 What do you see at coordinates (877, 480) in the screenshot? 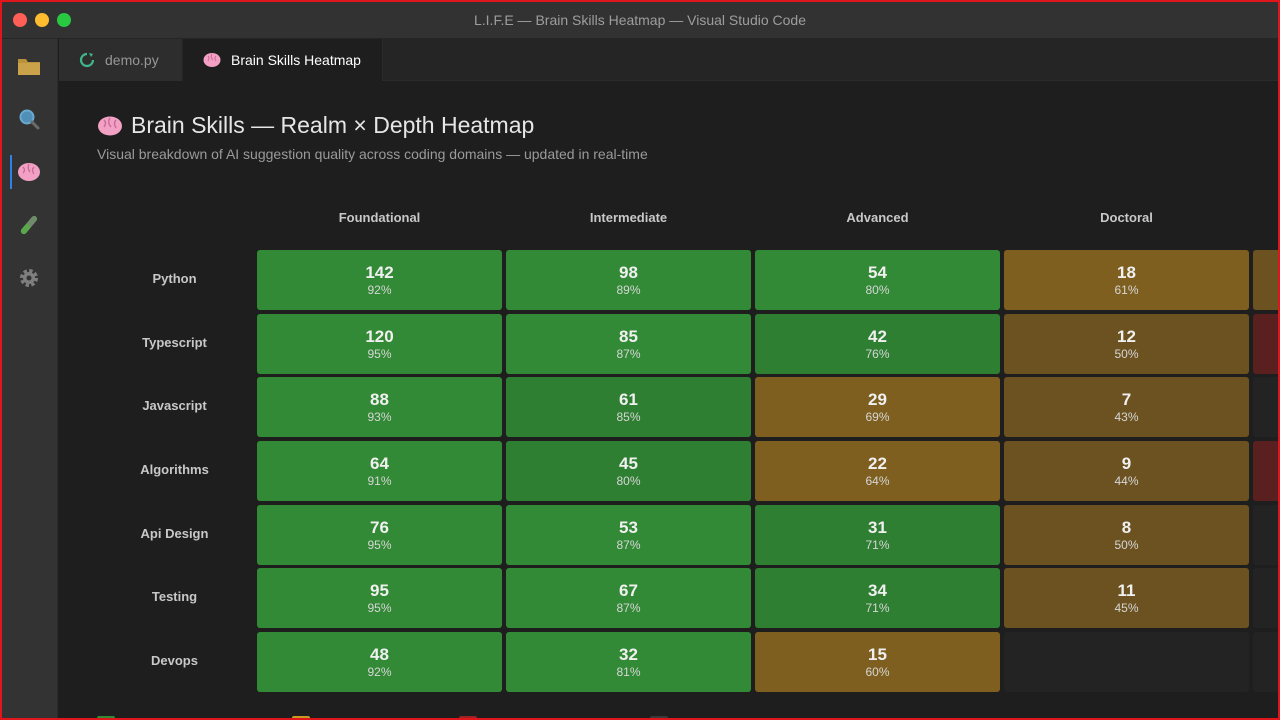
I see `cell-percent: 64%` at bounding box center [877, 480].